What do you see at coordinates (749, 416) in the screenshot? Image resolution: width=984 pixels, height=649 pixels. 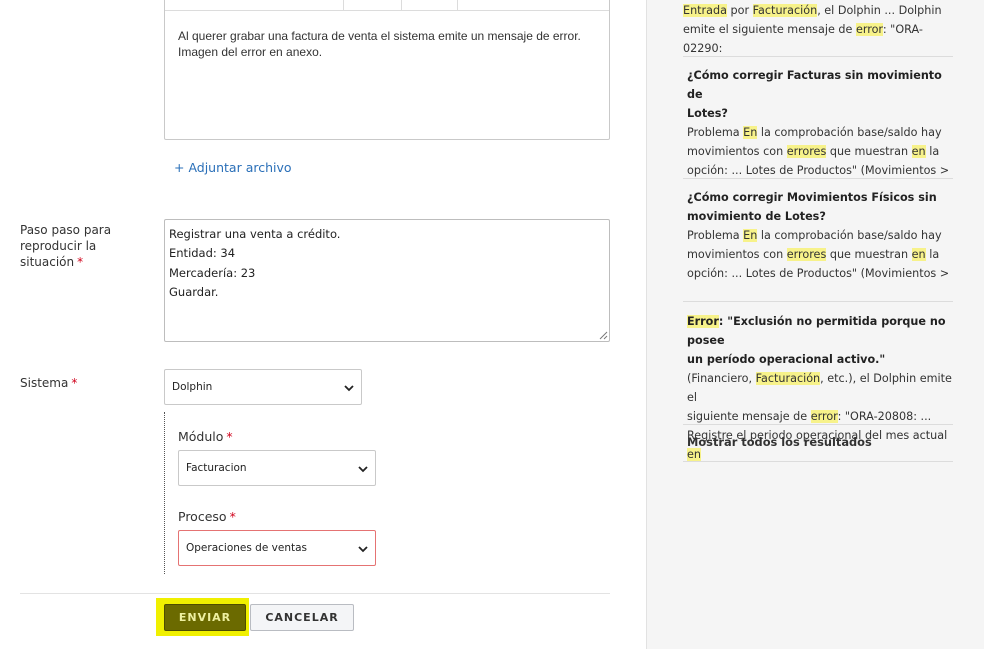 I see `snippet-text: siguiente mensaje de` at bounding box center [749, 416].